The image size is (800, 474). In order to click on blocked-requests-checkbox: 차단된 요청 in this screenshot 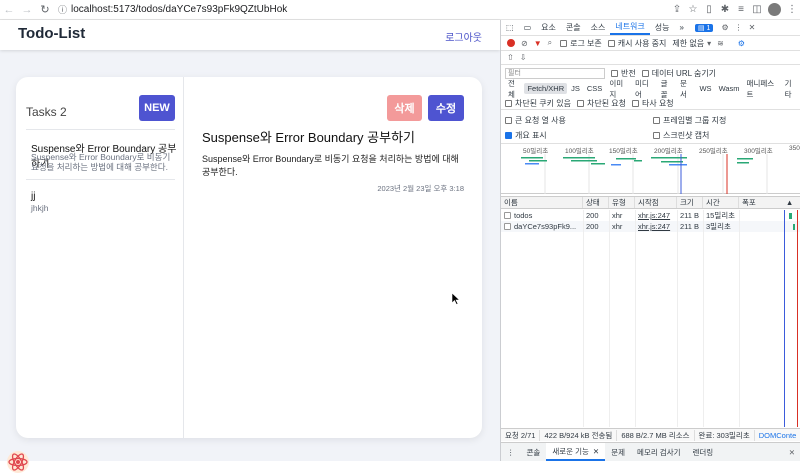, I will do `click(601, 103)`.